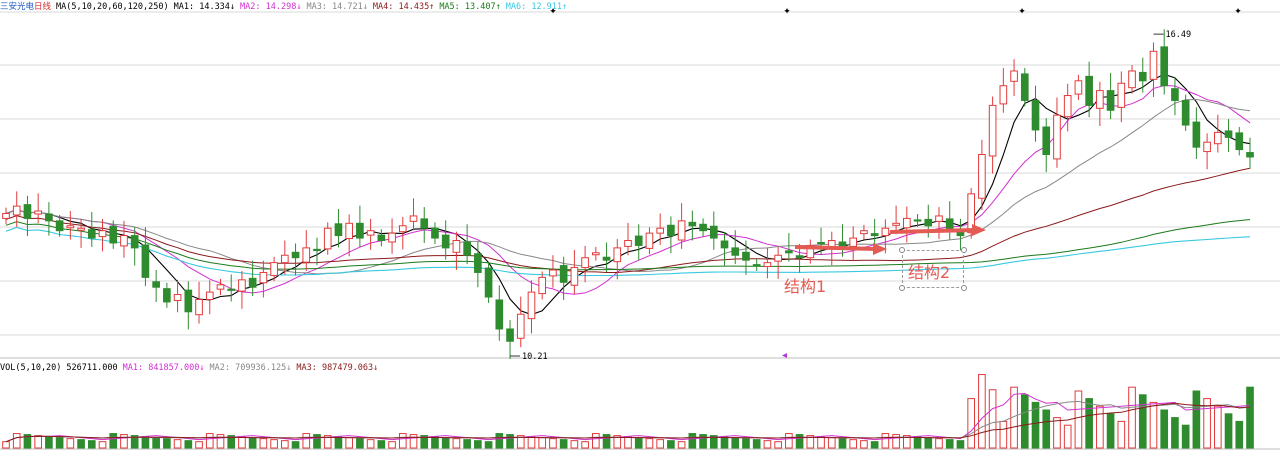 The width and height of the screenshot is (1280, 451). I want to click on indicator-value: MA5: 13.407↑, so click(470, 7).